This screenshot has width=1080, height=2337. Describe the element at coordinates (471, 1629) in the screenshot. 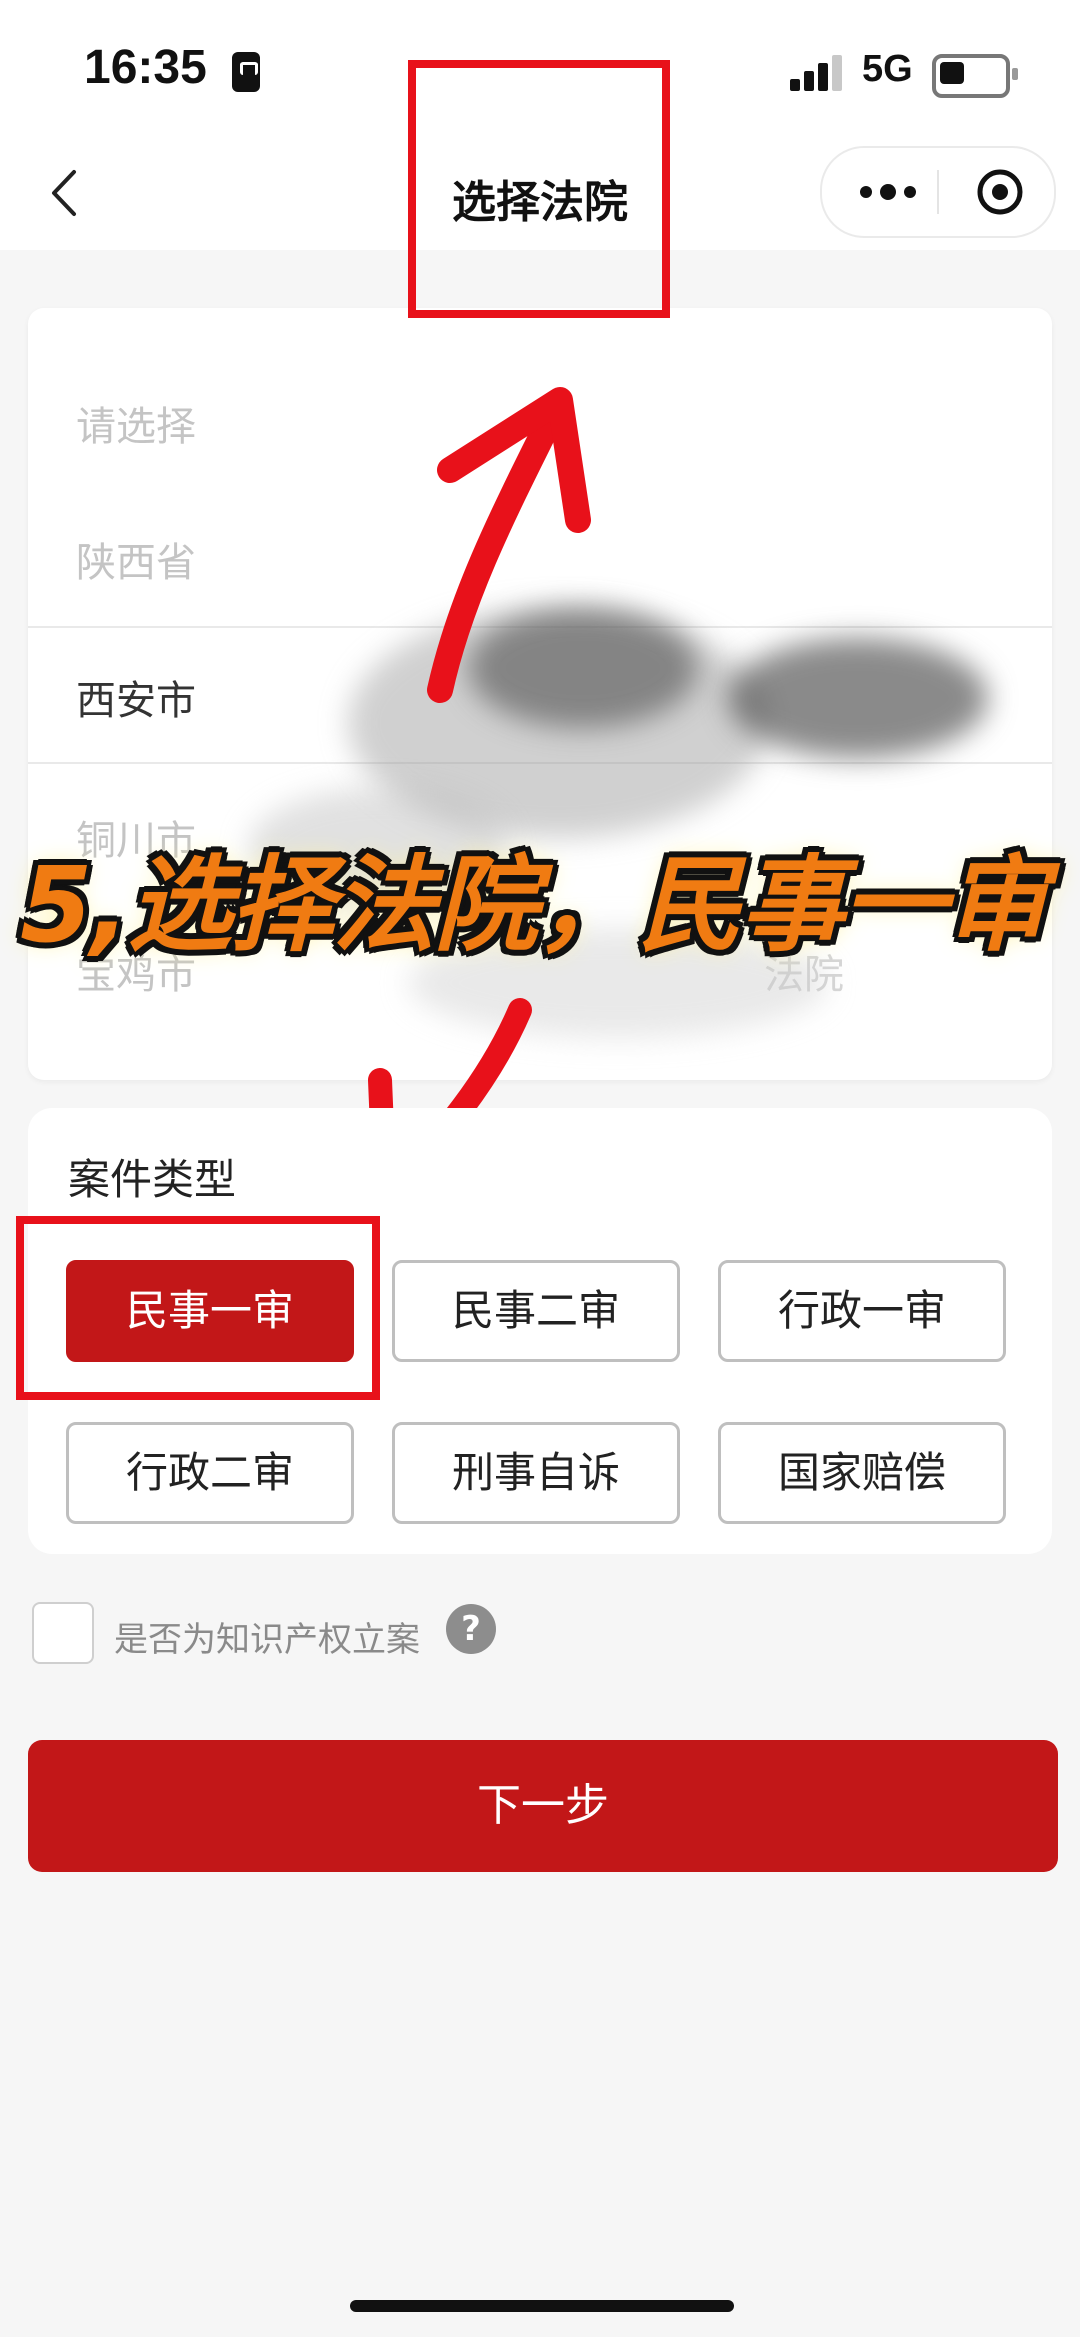

I see `help-icon: ?` at that location.